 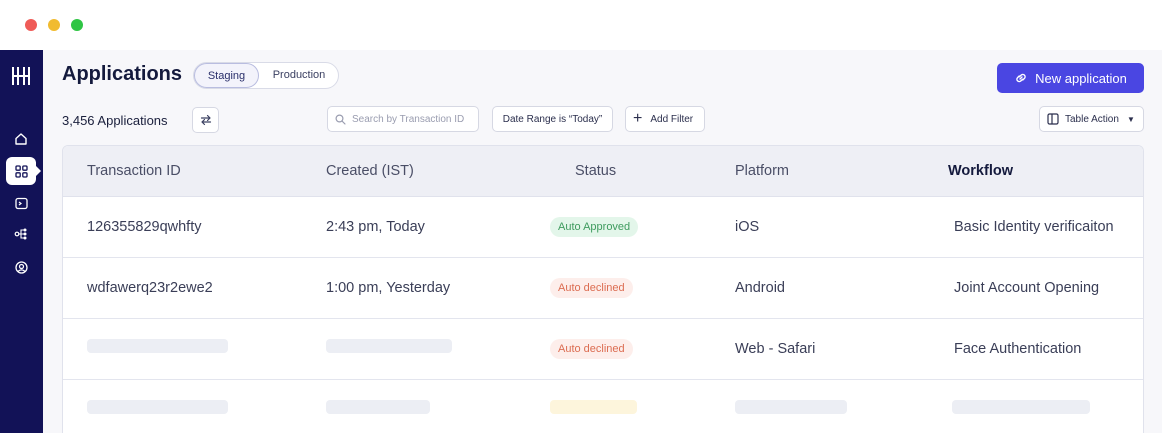 I want to click on sidebar-item-home, so click(x=21, y=139).